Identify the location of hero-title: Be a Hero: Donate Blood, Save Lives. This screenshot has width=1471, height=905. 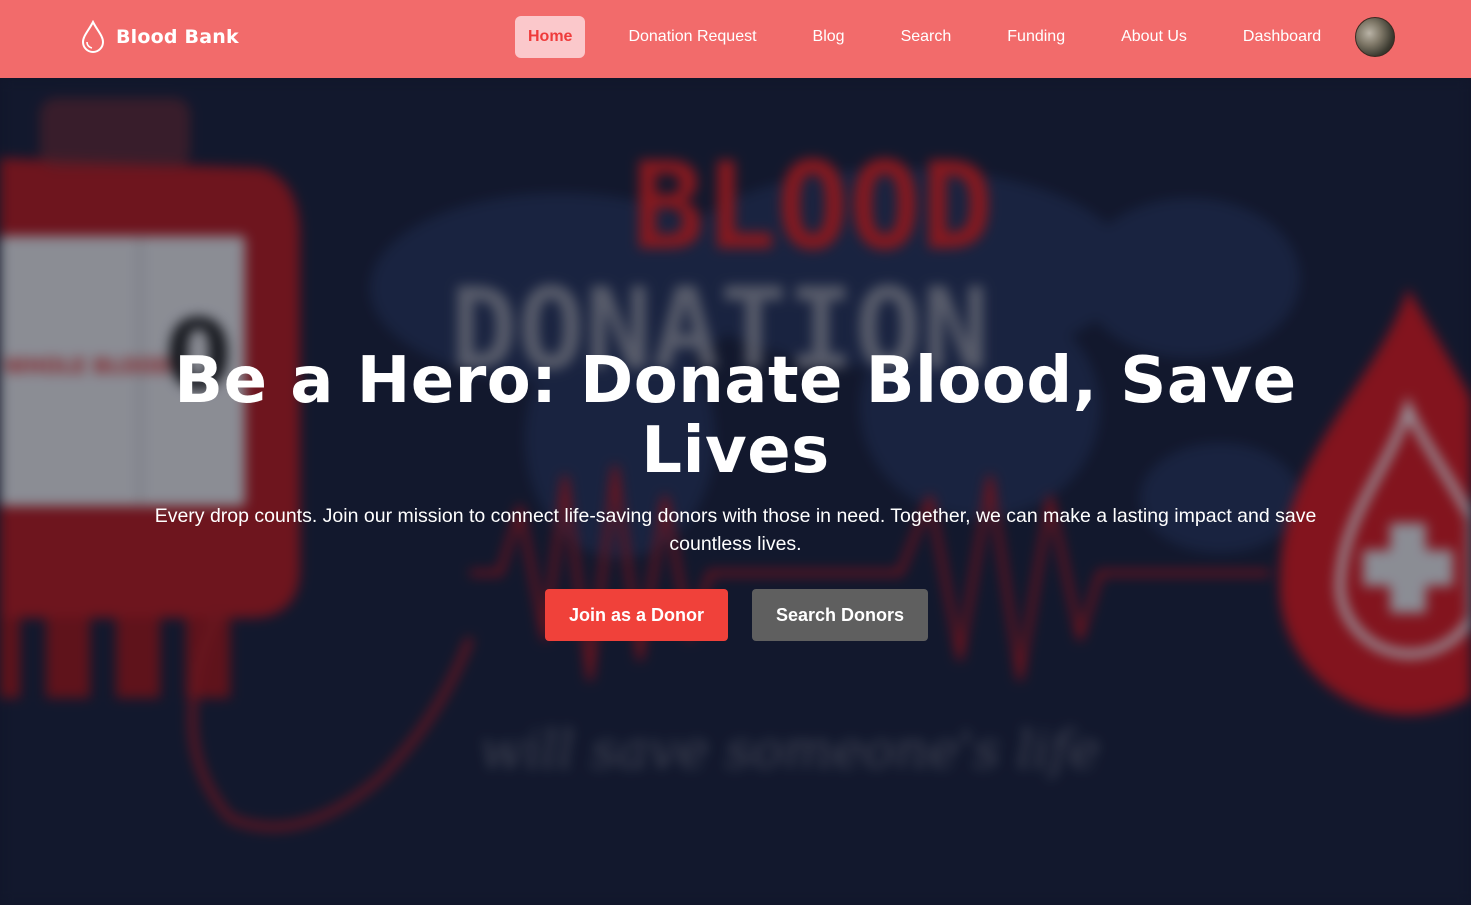
(735, 416).